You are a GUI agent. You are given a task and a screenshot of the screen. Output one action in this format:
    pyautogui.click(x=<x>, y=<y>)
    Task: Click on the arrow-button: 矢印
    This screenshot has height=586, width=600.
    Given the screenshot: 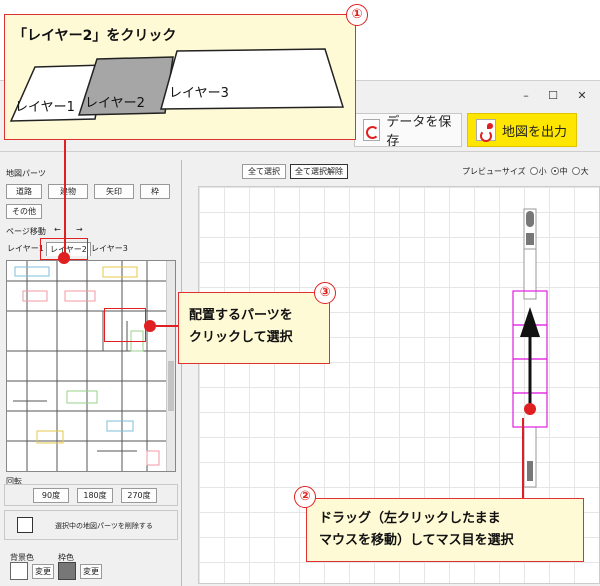 What is the action you would take?
    pyautogui.click(x=114, y=191)
    